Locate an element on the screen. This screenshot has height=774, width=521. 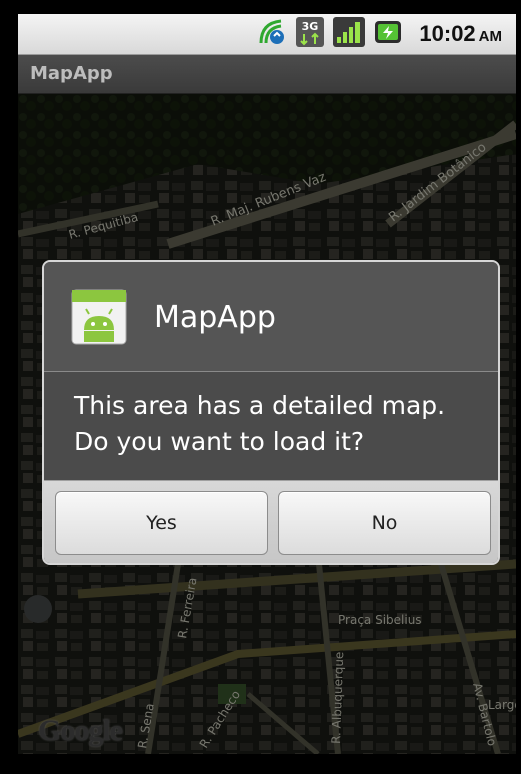
3g-icon: 3G is located at coordinates (310, 34).